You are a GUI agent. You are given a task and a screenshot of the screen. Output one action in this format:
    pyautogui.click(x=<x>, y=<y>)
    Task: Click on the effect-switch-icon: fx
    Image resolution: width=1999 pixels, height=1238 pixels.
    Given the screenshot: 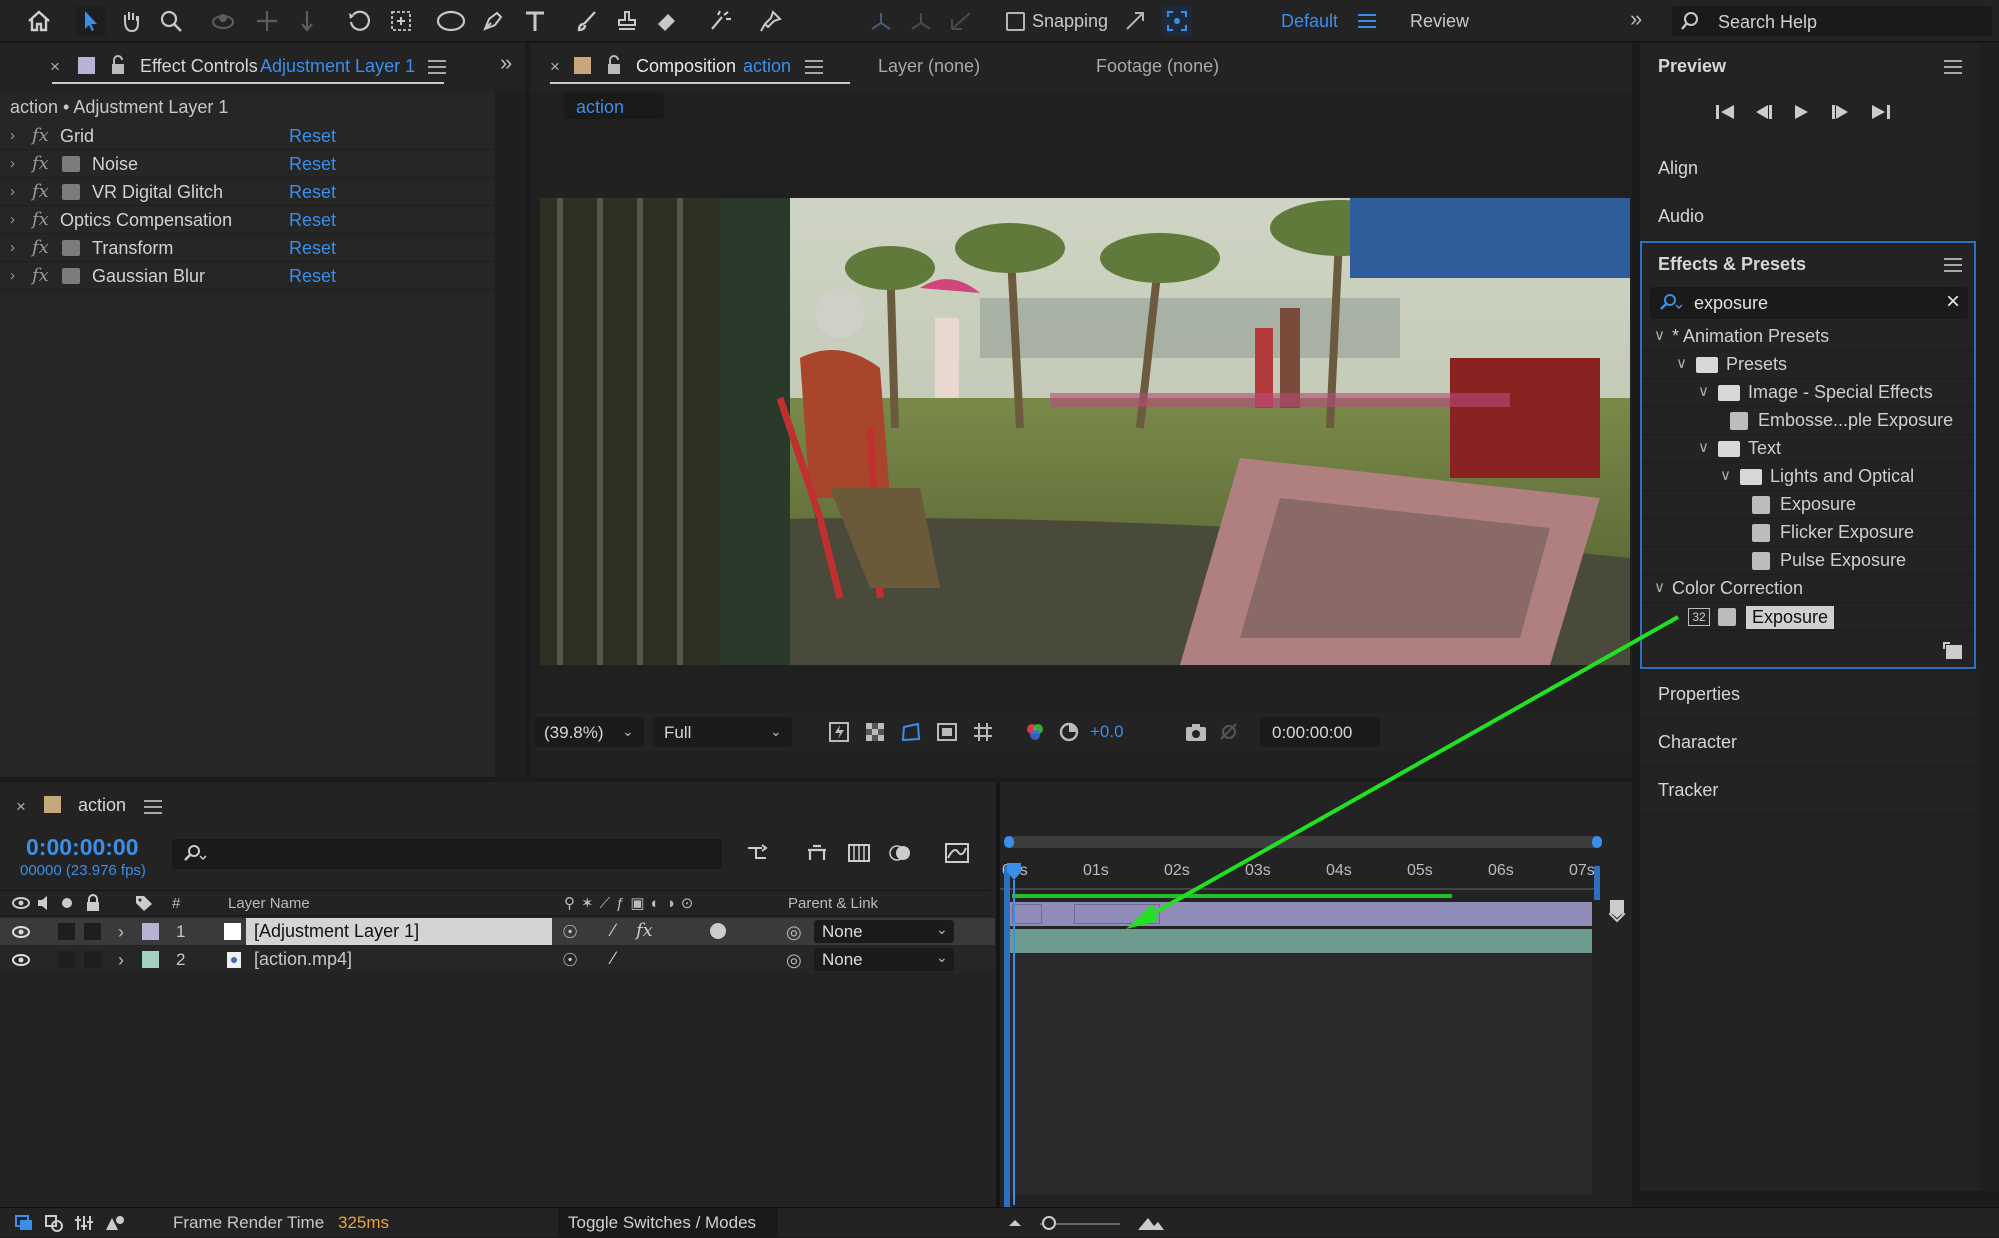 What is the action you would take?
    pyautogui.click(x=644, y=930)
    